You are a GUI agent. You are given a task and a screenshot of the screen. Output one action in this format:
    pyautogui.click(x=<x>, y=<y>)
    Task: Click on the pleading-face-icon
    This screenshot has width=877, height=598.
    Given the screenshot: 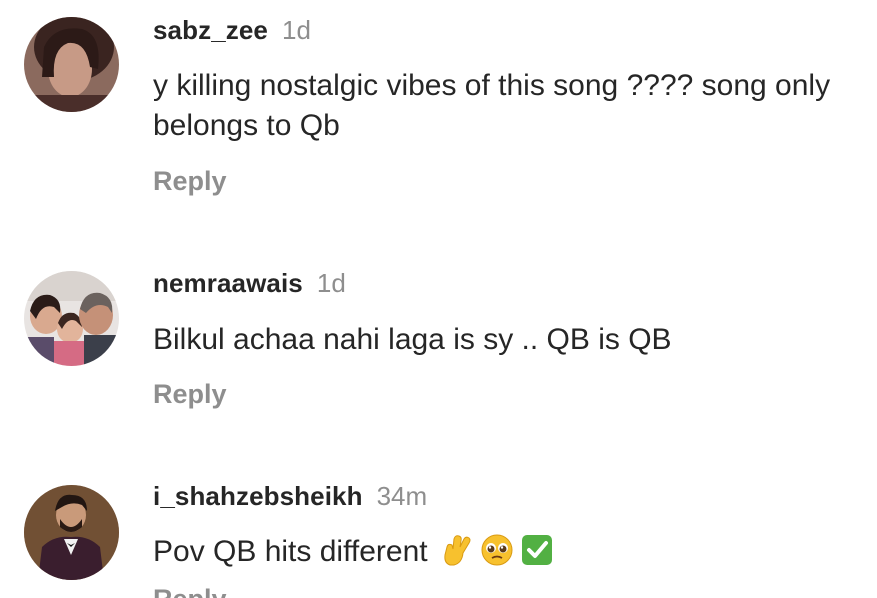 What is the action you would take?
    pyautogui.click(x=497, y=550)
    